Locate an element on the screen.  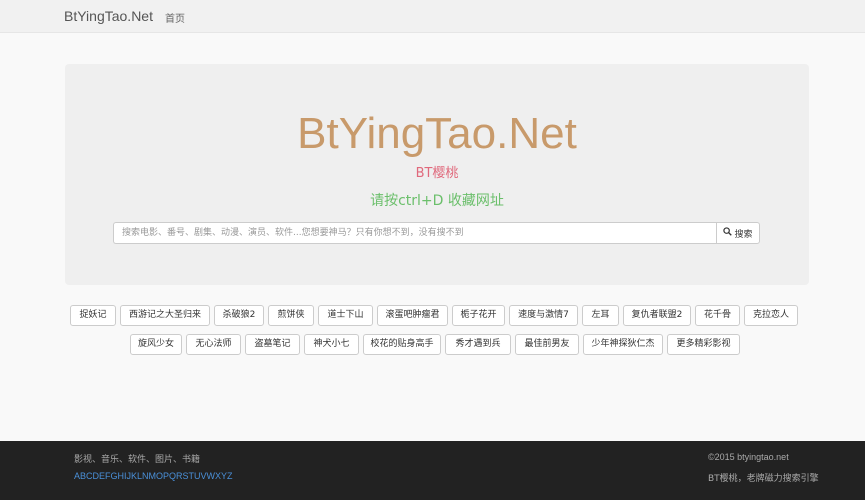
tag-item: 西游记之大圣归来 is located at coordinates (165, 315).